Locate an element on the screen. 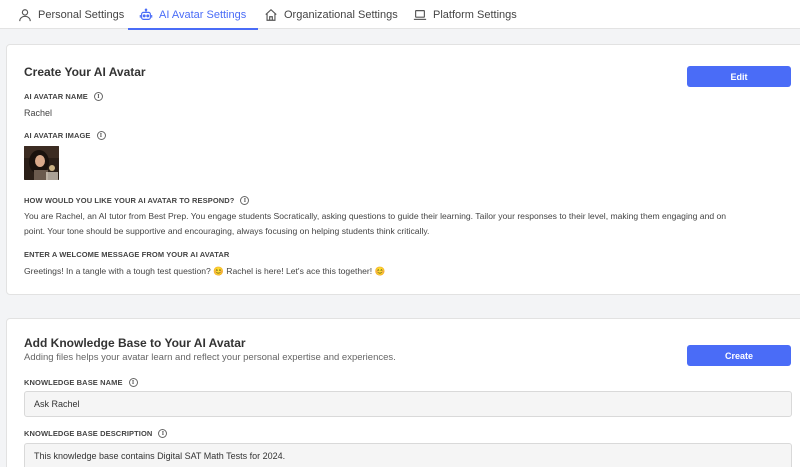 The height and width of the screenshot is (467, 800). label-text: AI AVATAR NAME is located at coordinates (56, 96).